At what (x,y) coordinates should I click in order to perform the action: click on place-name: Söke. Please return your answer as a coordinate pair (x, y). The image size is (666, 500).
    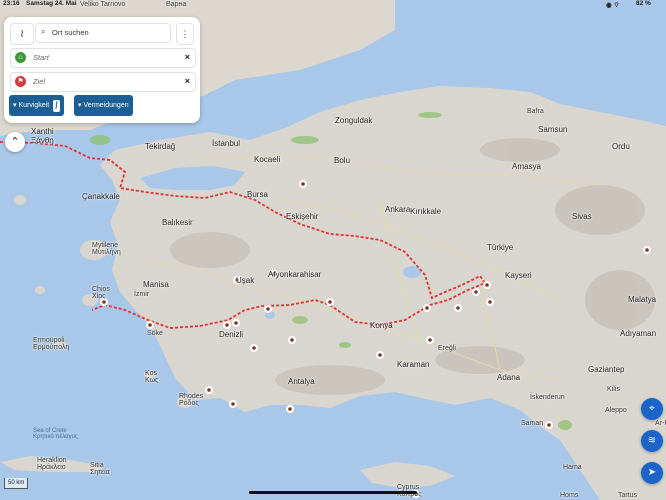
    Looking at the image, I should click on (155, 333).